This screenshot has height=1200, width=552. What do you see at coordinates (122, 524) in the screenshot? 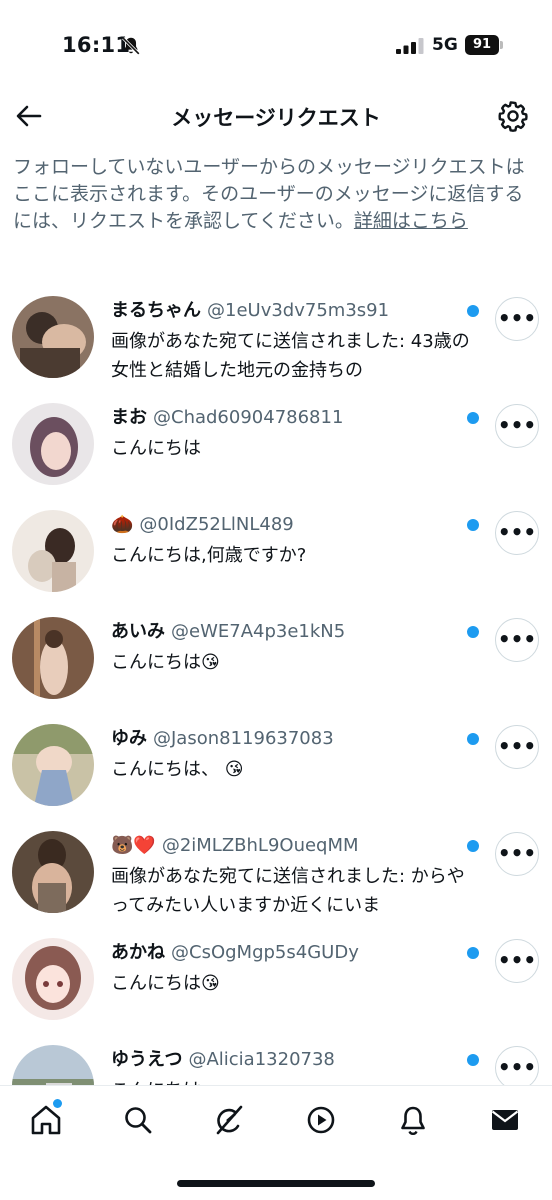
I see `sender-name: 🌰` at bounding box center [122, 524].